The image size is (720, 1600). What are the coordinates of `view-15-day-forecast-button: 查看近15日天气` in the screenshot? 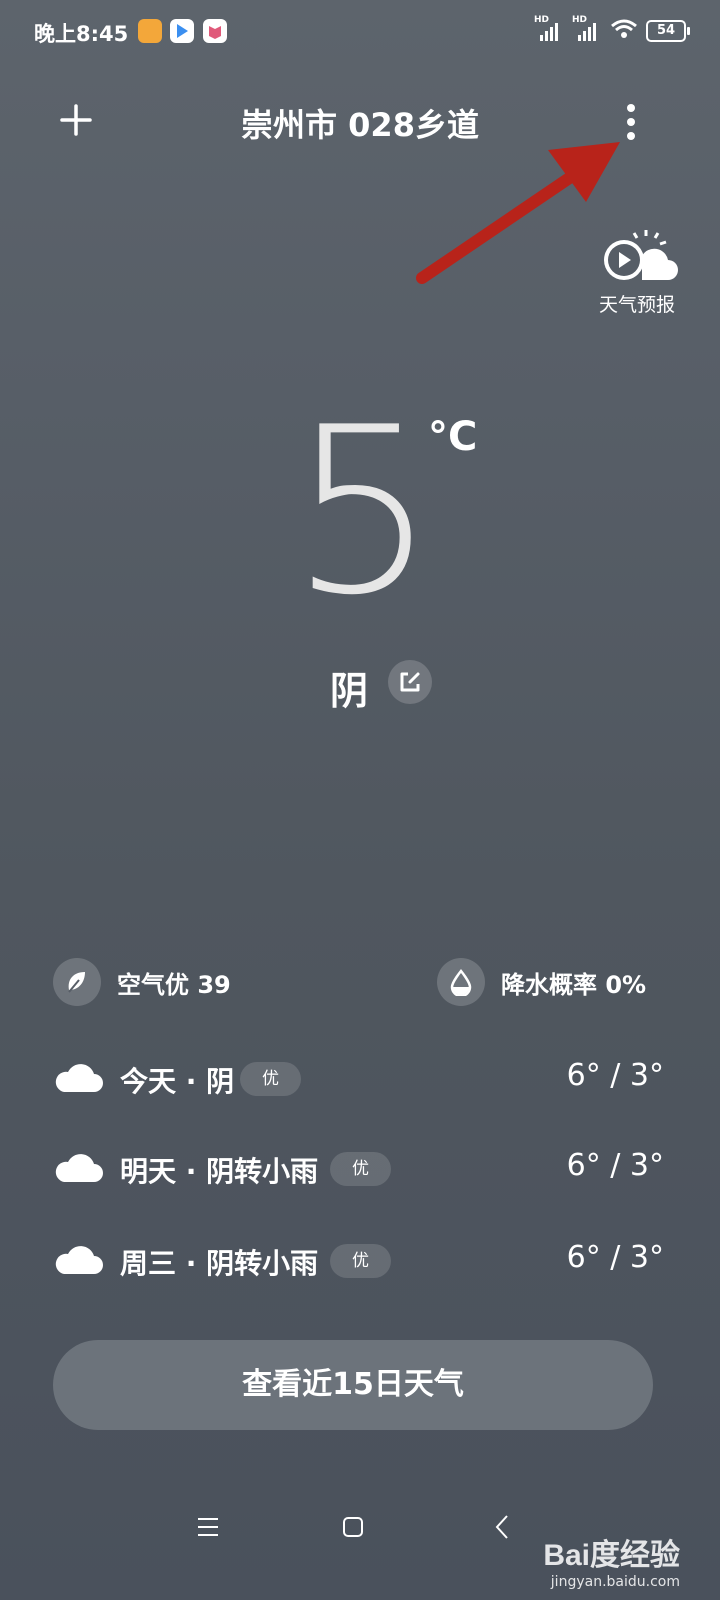 It's located at (353, 1385).